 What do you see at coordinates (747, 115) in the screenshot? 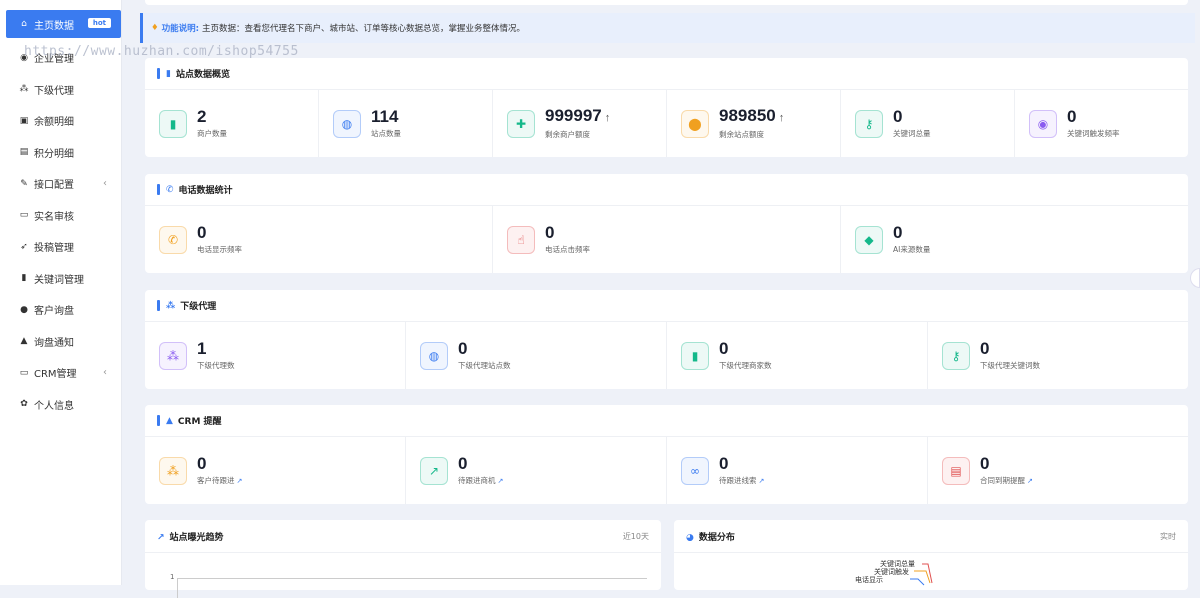
I see `stat-value: 989850` at bounding box center [747, 115].